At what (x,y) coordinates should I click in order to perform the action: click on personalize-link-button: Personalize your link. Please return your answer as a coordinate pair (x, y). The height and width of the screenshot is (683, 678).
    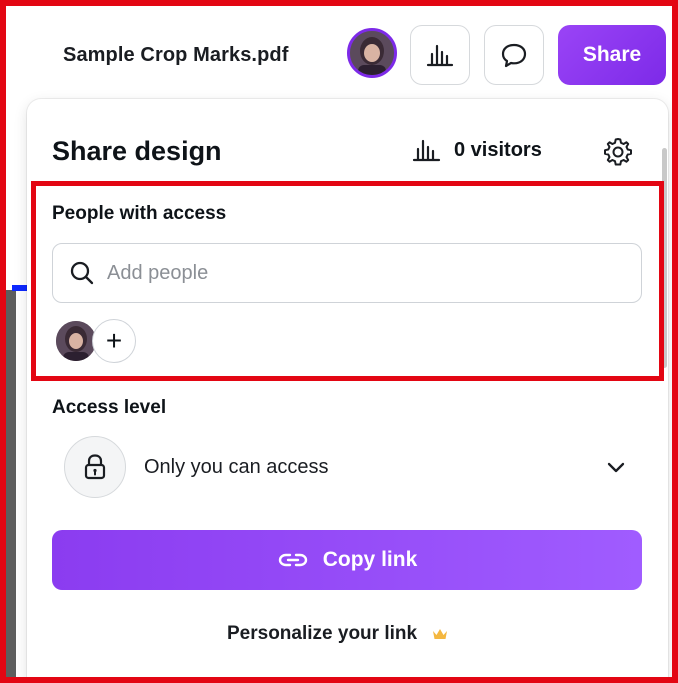
    Looking at the image, I should click on (338, 634).